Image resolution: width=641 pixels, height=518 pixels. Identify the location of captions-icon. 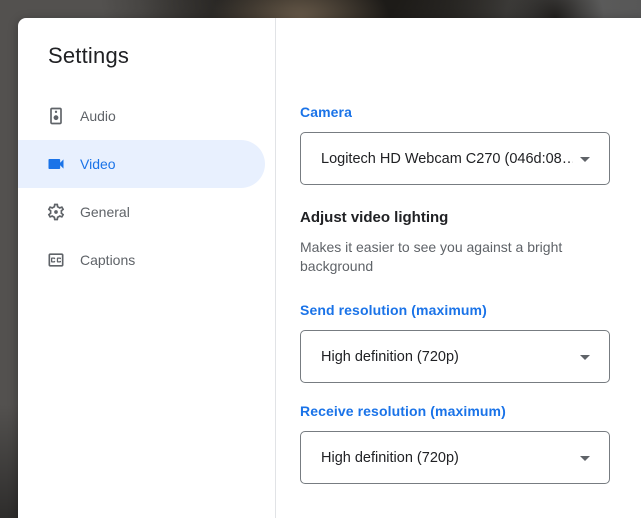
(56, 260).